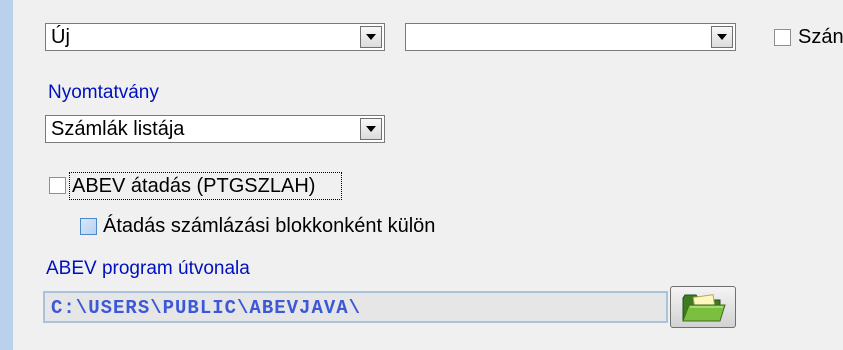  Describe the element at coordinates (206, 308) in the screenshot. I see `abev-path-value: C:\USERS\PUBLIC\ABEVJAVA\` at that location.